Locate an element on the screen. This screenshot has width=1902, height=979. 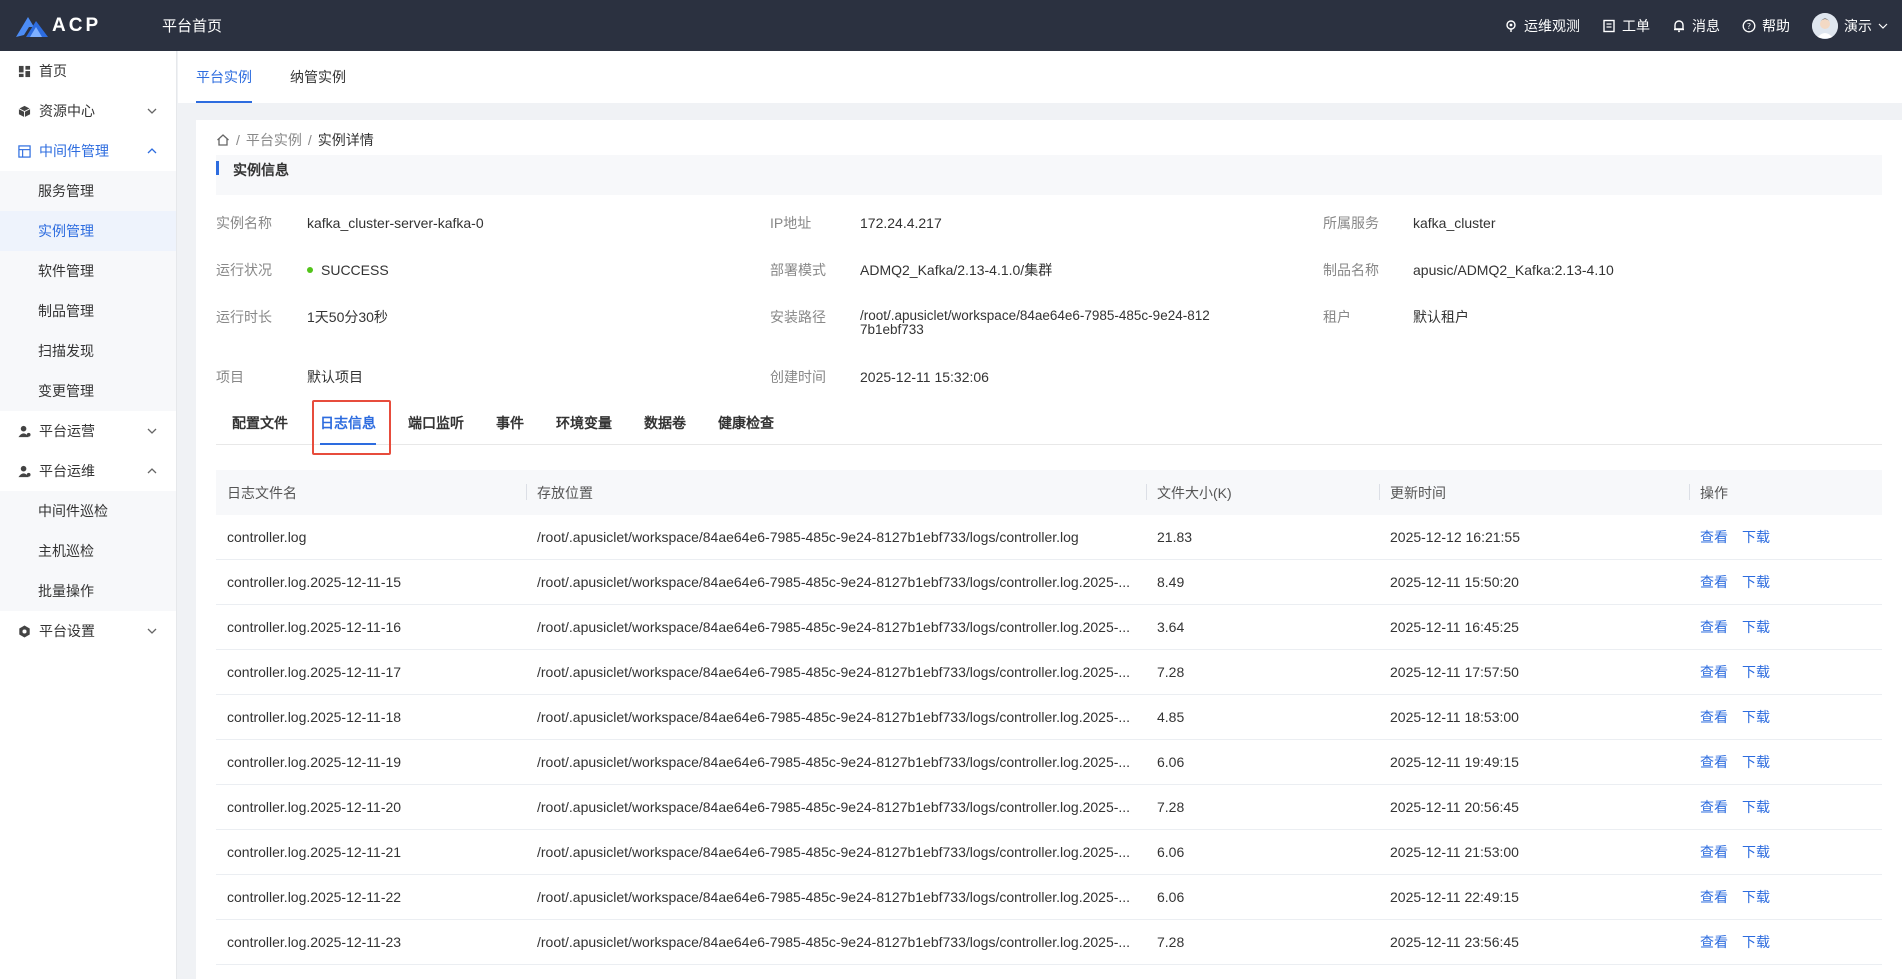
chevron-up-icon is located at coordinates (152, 151).